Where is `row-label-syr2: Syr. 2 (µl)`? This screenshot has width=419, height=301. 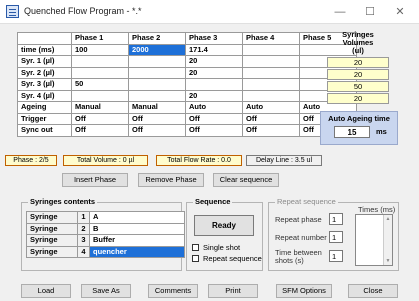 row-label-syr2: Syr. 2 (µl) is located at coordinates (44, 72).